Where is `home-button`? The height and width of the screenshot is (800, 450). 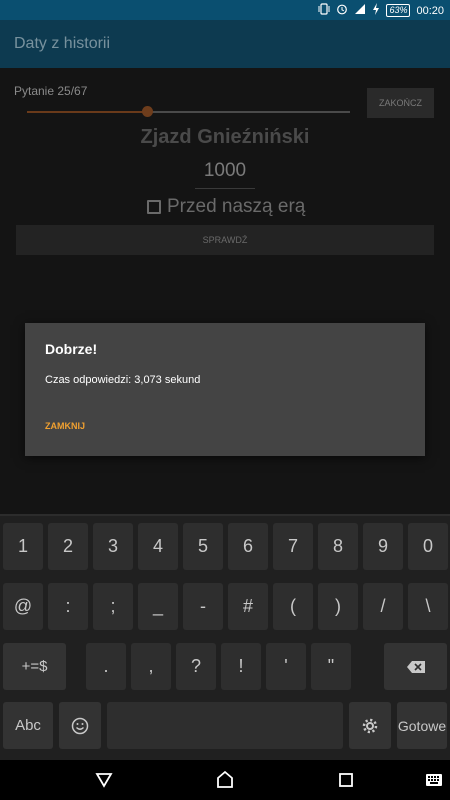 home-button is located at coordinates (225, 780).